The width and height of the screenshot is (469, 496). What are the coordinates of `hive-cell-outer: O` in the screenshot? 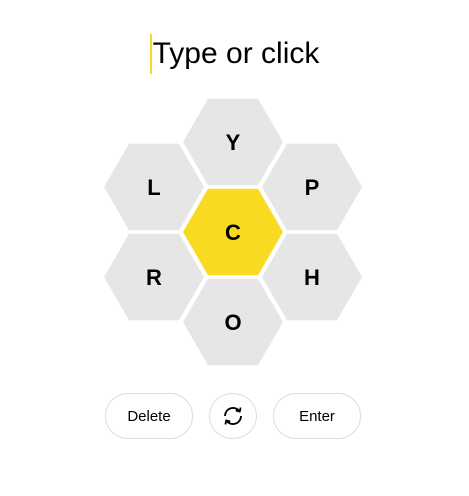 It's located at (233, 322).